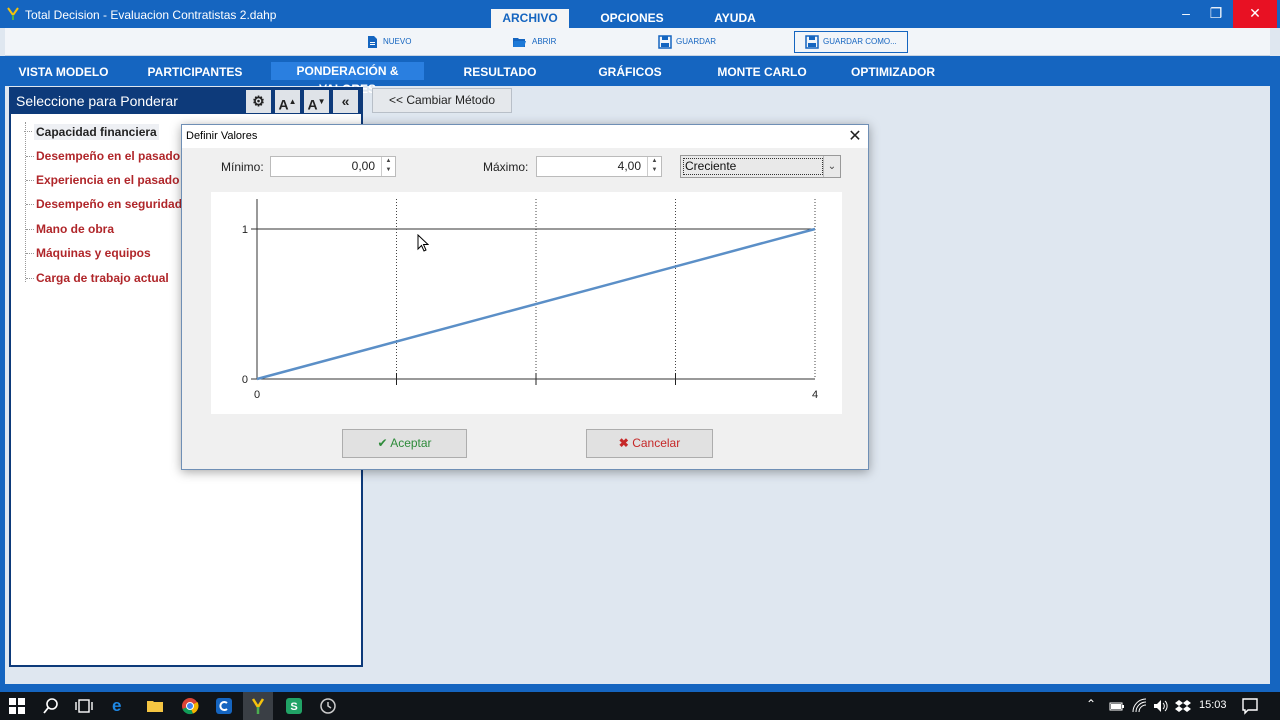 This screenshot has width=1280, height=720. Describe the element at coordinates (63, 74) in the screenshot. I see `tab-vista-modelo: VISTA MODELO` at that location.